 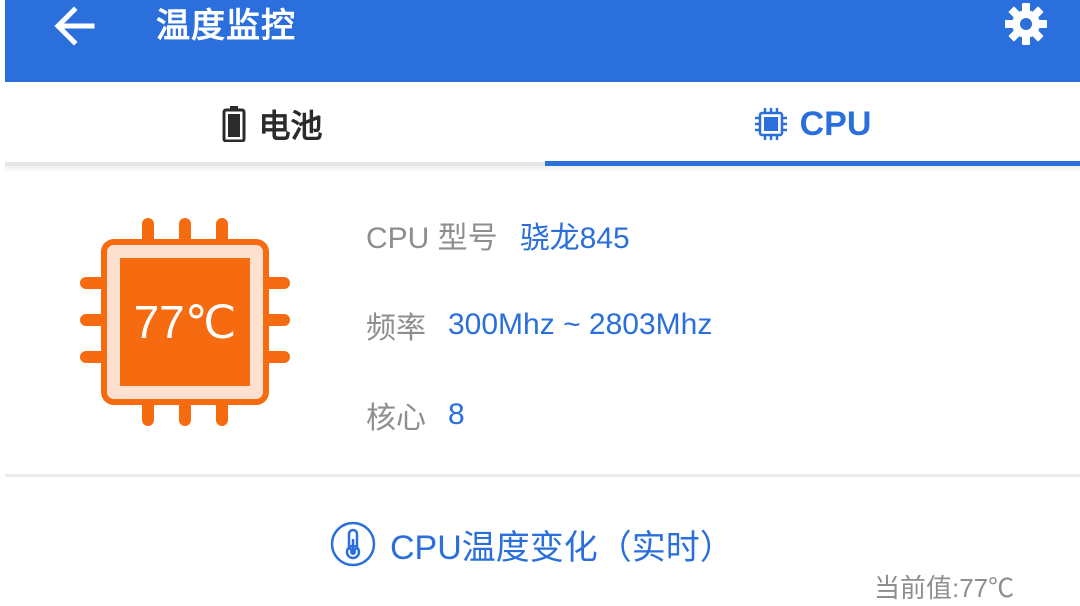 I want to click on cpu-frequency-value: 300Mhz ~ 2803Mhz, so click(x=580, y=324).